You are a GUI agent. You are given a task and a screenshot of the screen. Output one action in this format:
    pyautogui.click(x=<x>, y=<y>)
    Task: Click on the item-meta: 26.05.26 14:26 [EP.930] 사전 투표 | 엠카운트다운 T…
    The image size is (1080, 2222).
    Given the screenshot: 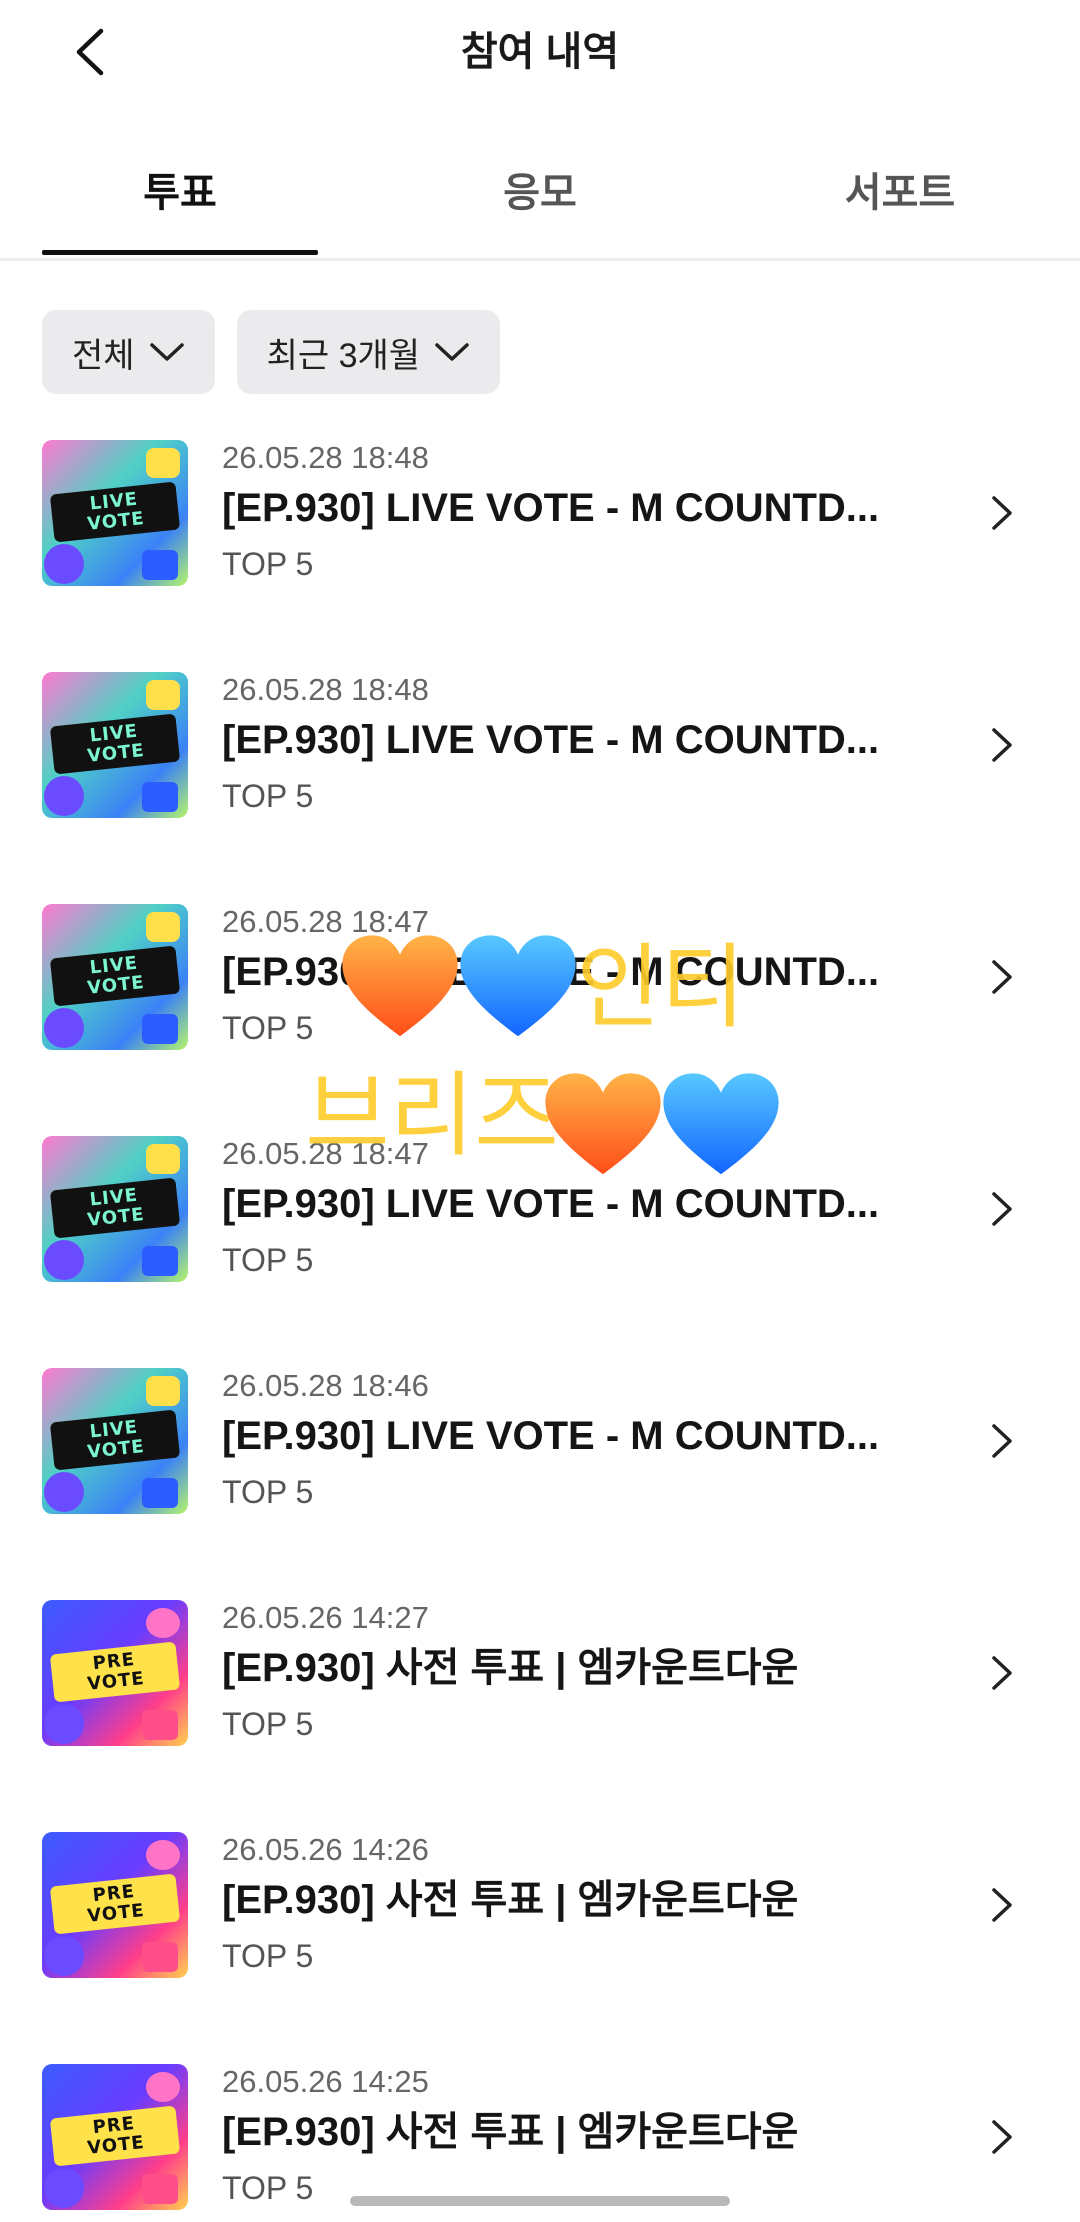 What is the action you would take?
    pyautogui.click(x=582, y=1904)
    